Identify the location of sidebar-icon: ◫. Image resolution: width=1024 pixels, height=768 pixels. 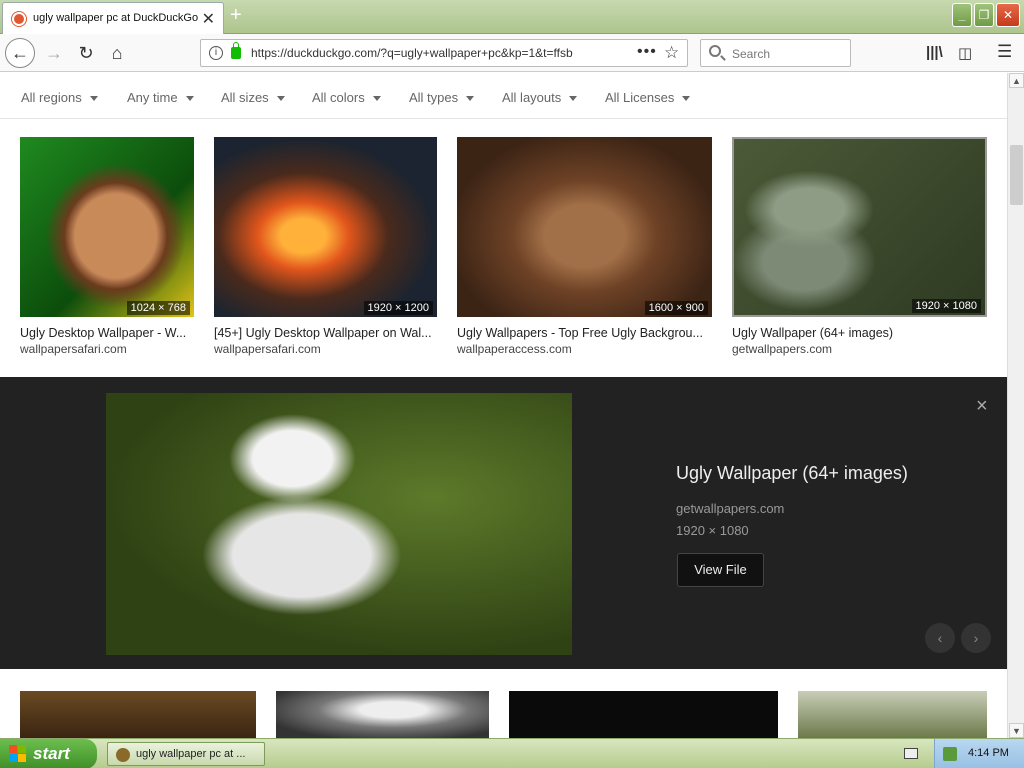
(965, 53).